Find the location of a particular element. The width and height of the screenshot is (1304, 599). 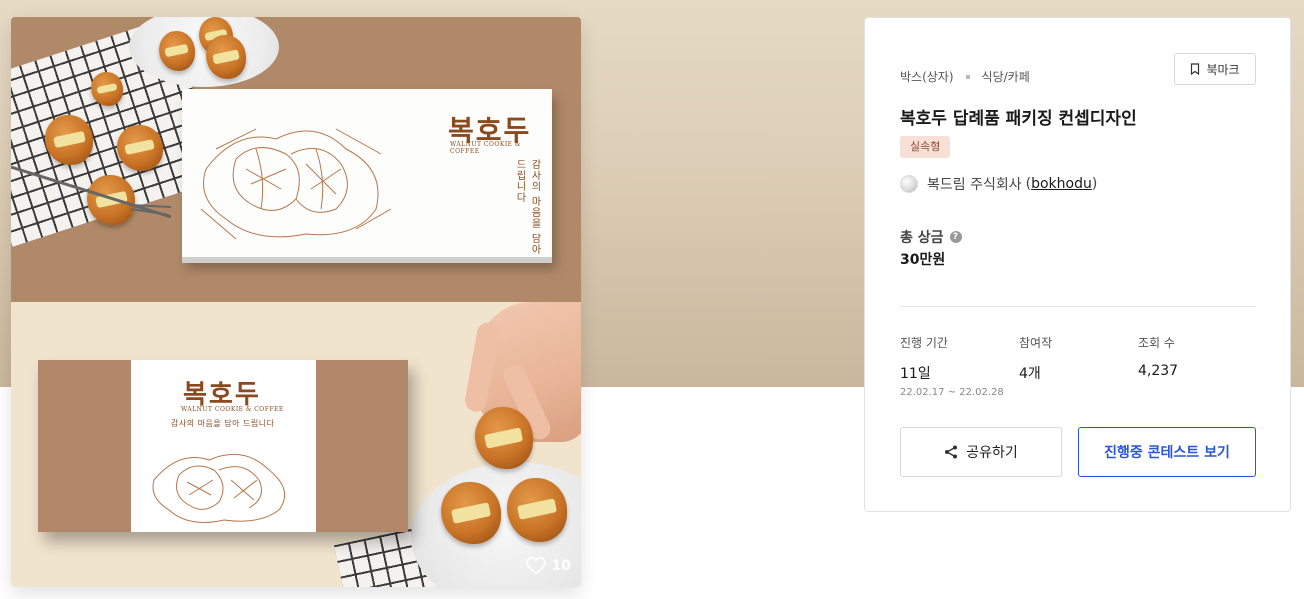

contest-title: 복호두 답례품 패키징 컨셉디자인 is located at coordinates (1018, 119).